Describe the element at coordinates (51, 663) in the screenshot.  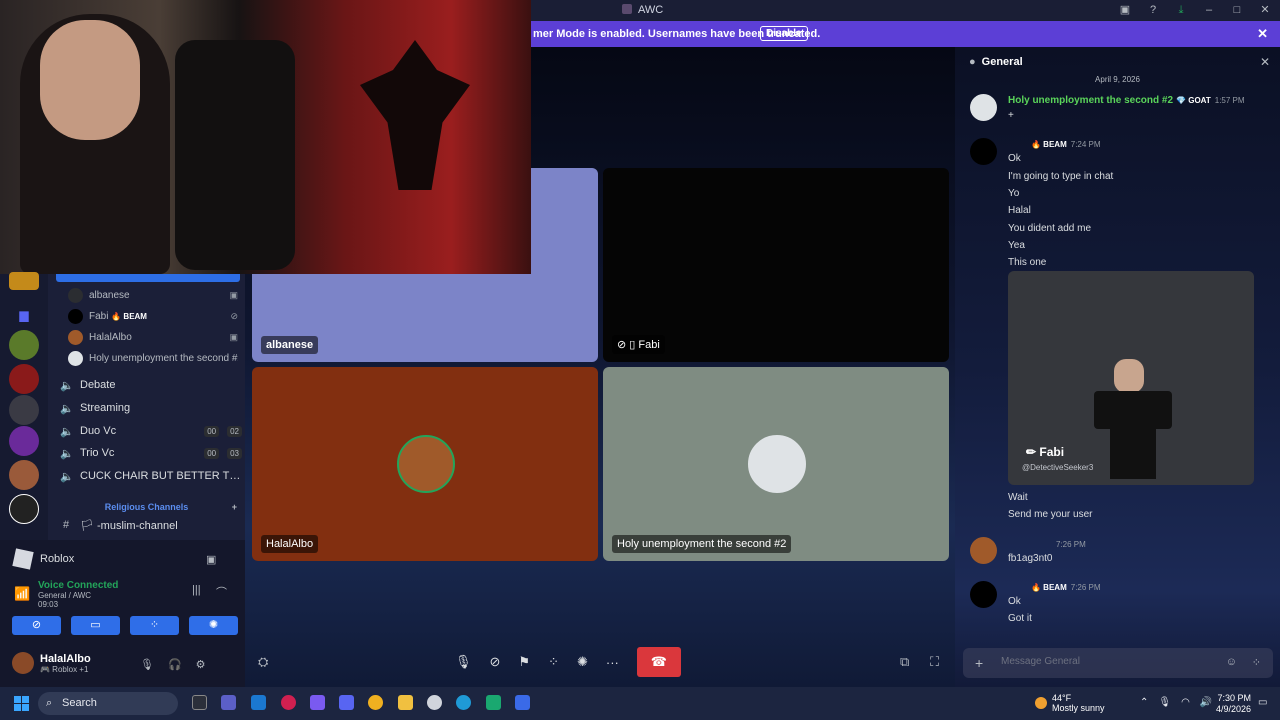
I see `current-user: HalalAlbo 🎮 Roblox +1` at that location.